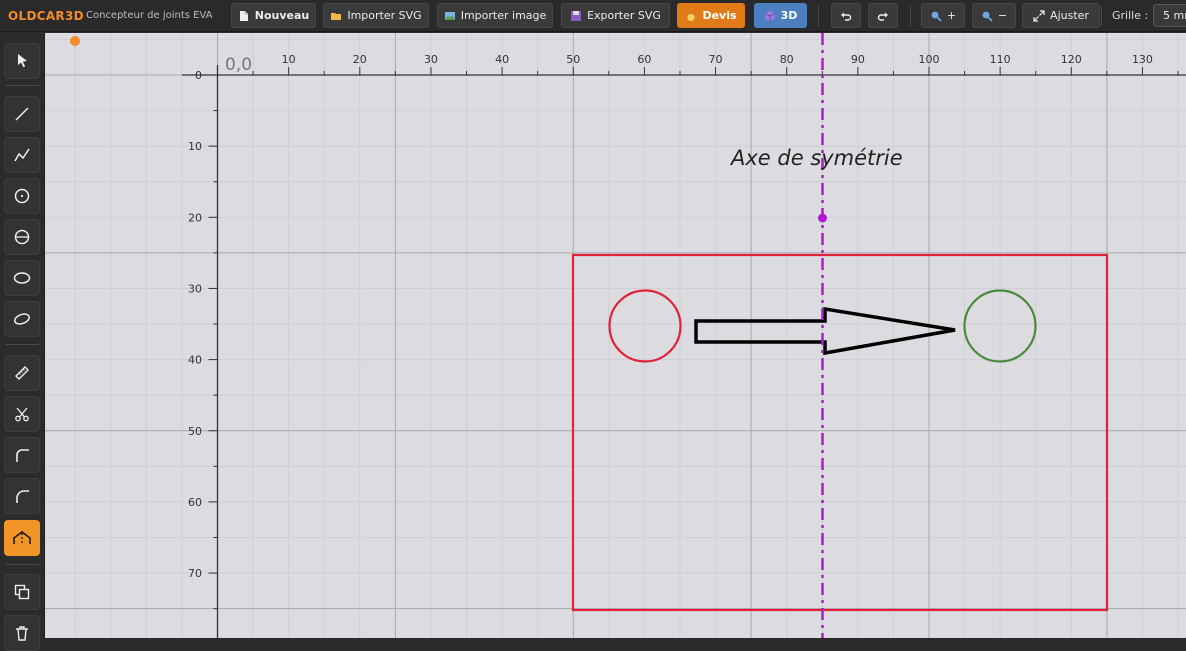  I want to click on file-icon, so click(243, 15).